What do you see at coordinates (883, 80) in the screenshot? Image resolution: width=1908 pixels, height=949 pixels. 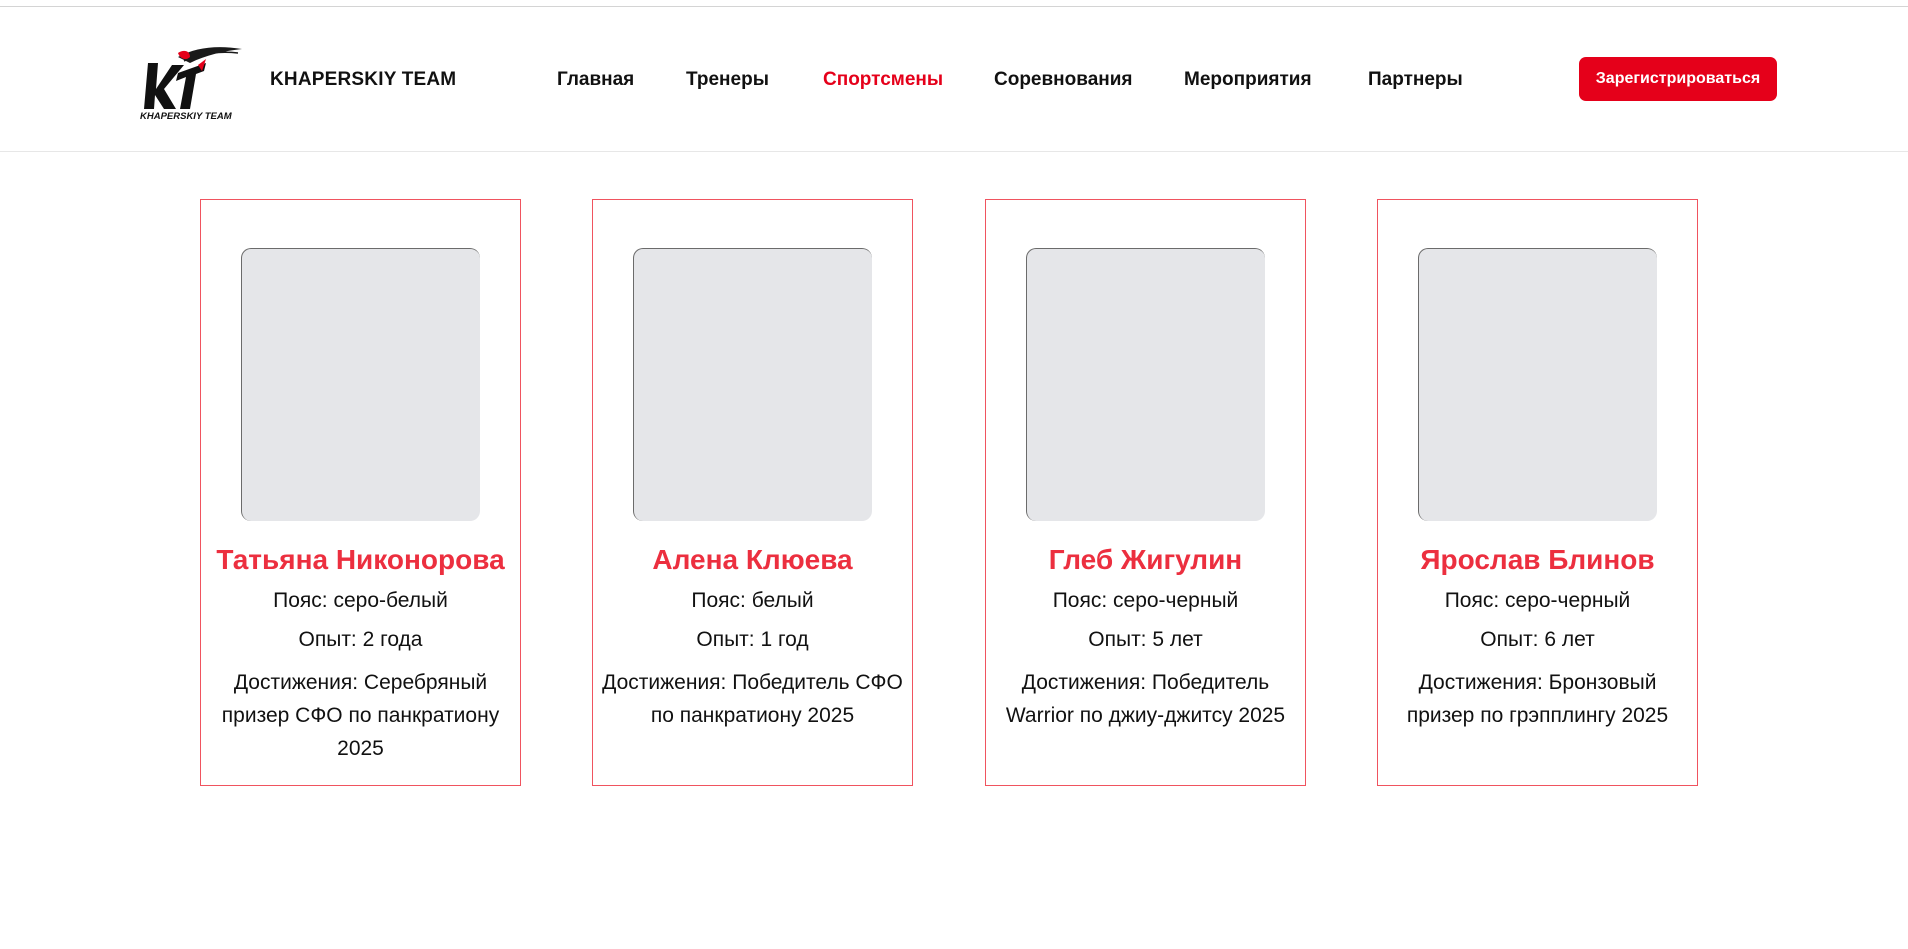 I see `nav-item-athletes: Спортсмены` at bounding box center [883, 80].